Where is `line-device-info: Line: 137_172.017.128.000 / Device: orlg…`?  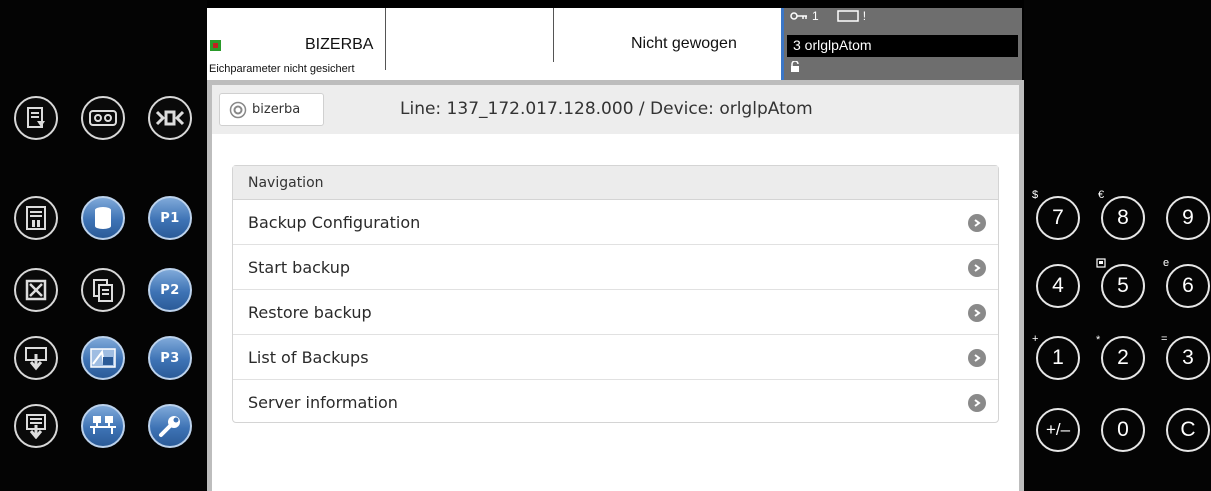 line-device-info: Line: 137_172.017.128.000 / Device: orlg… is located at coordinates (606, 109).